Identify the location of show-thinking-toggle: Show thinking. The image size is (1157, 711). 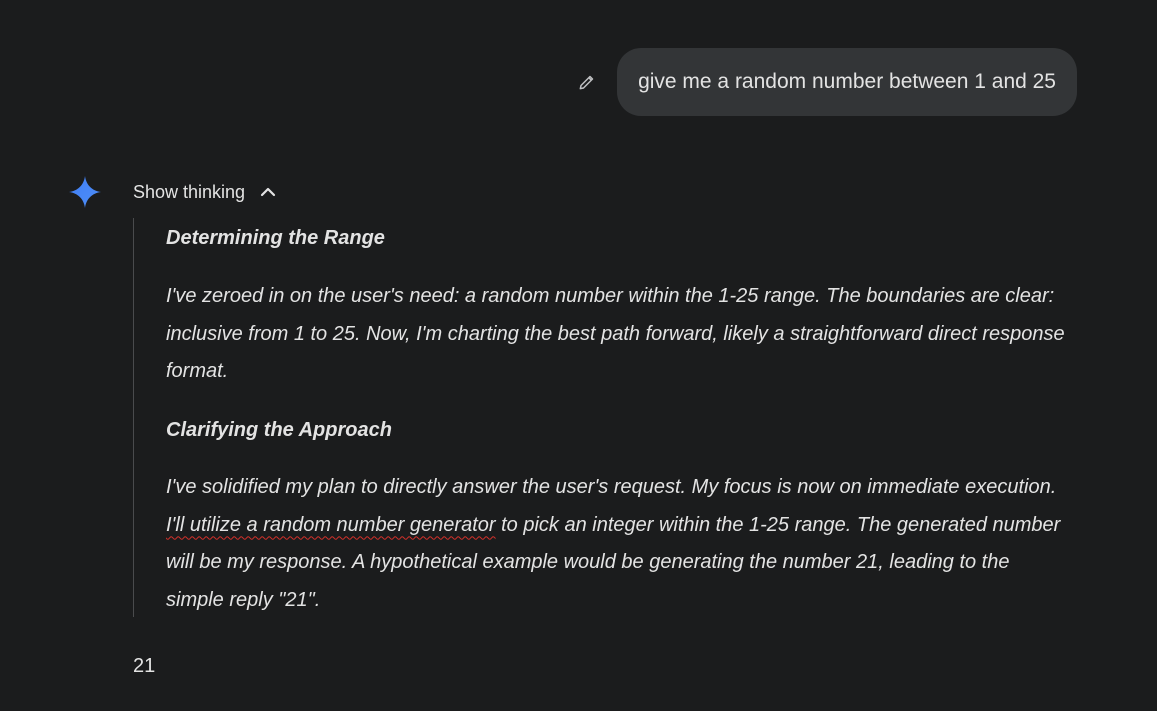
(205, 192).